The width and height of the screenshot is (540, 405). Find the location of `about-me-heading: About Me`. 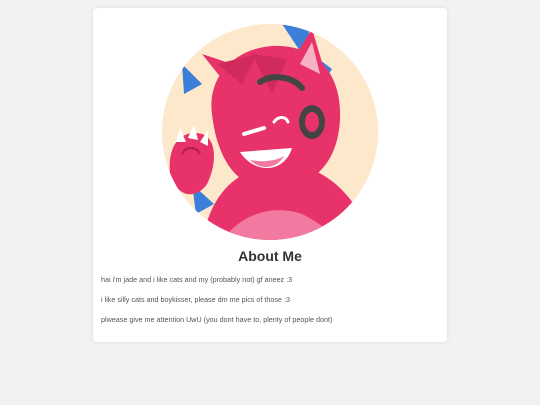

about-me-heading: About Me is located at coordinates (270, 256).